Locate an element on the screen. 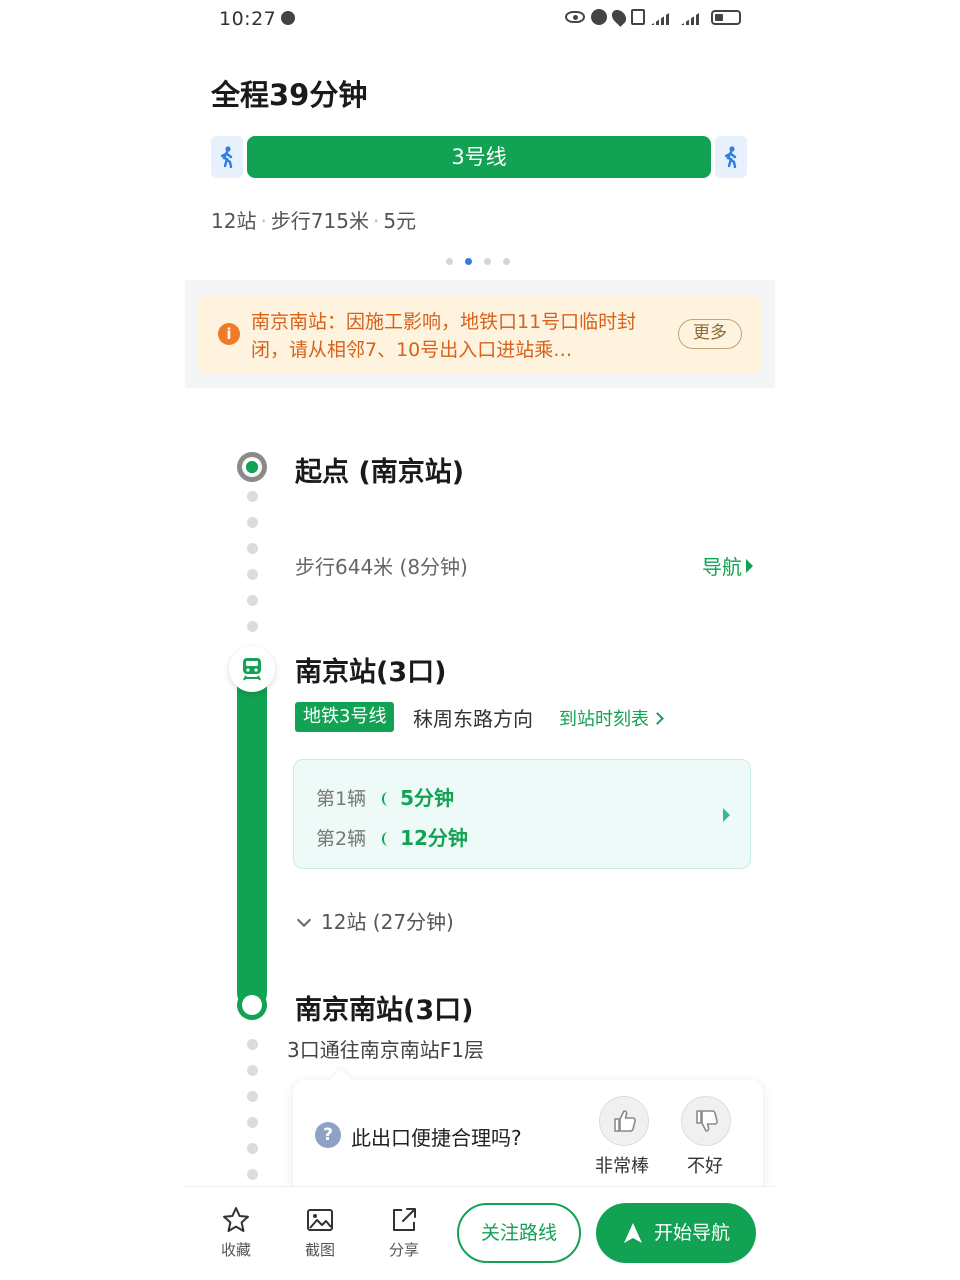 This screenshot has height=1280, width=960. arrival-row: 第2辆 12分钟 is located at coordinates (392, 836).